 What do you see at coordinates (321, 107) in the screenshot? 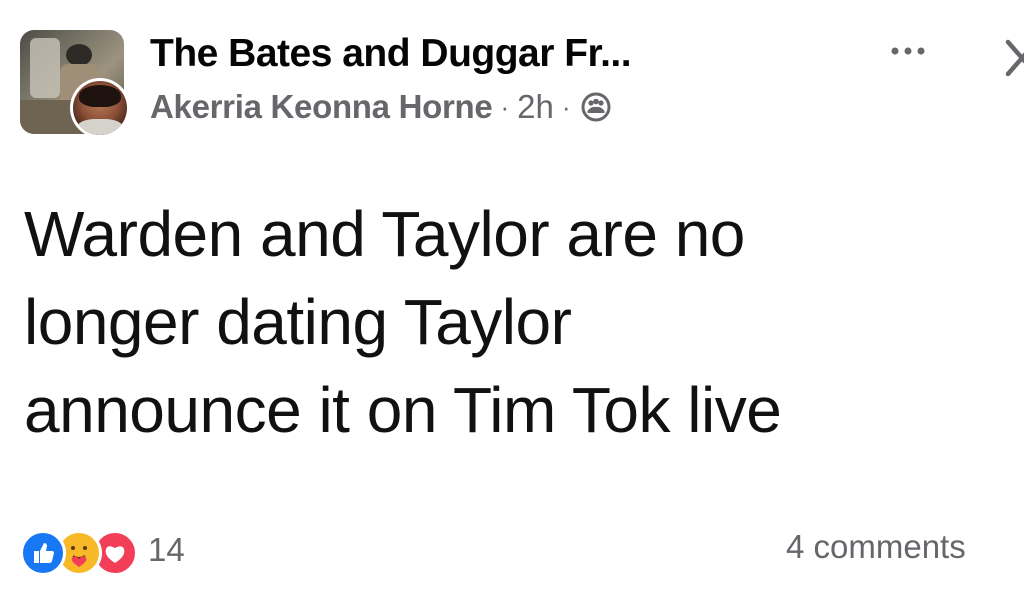
I see `author-name-link: Akerria Keonna Horne` at bounding box center [321, 107].